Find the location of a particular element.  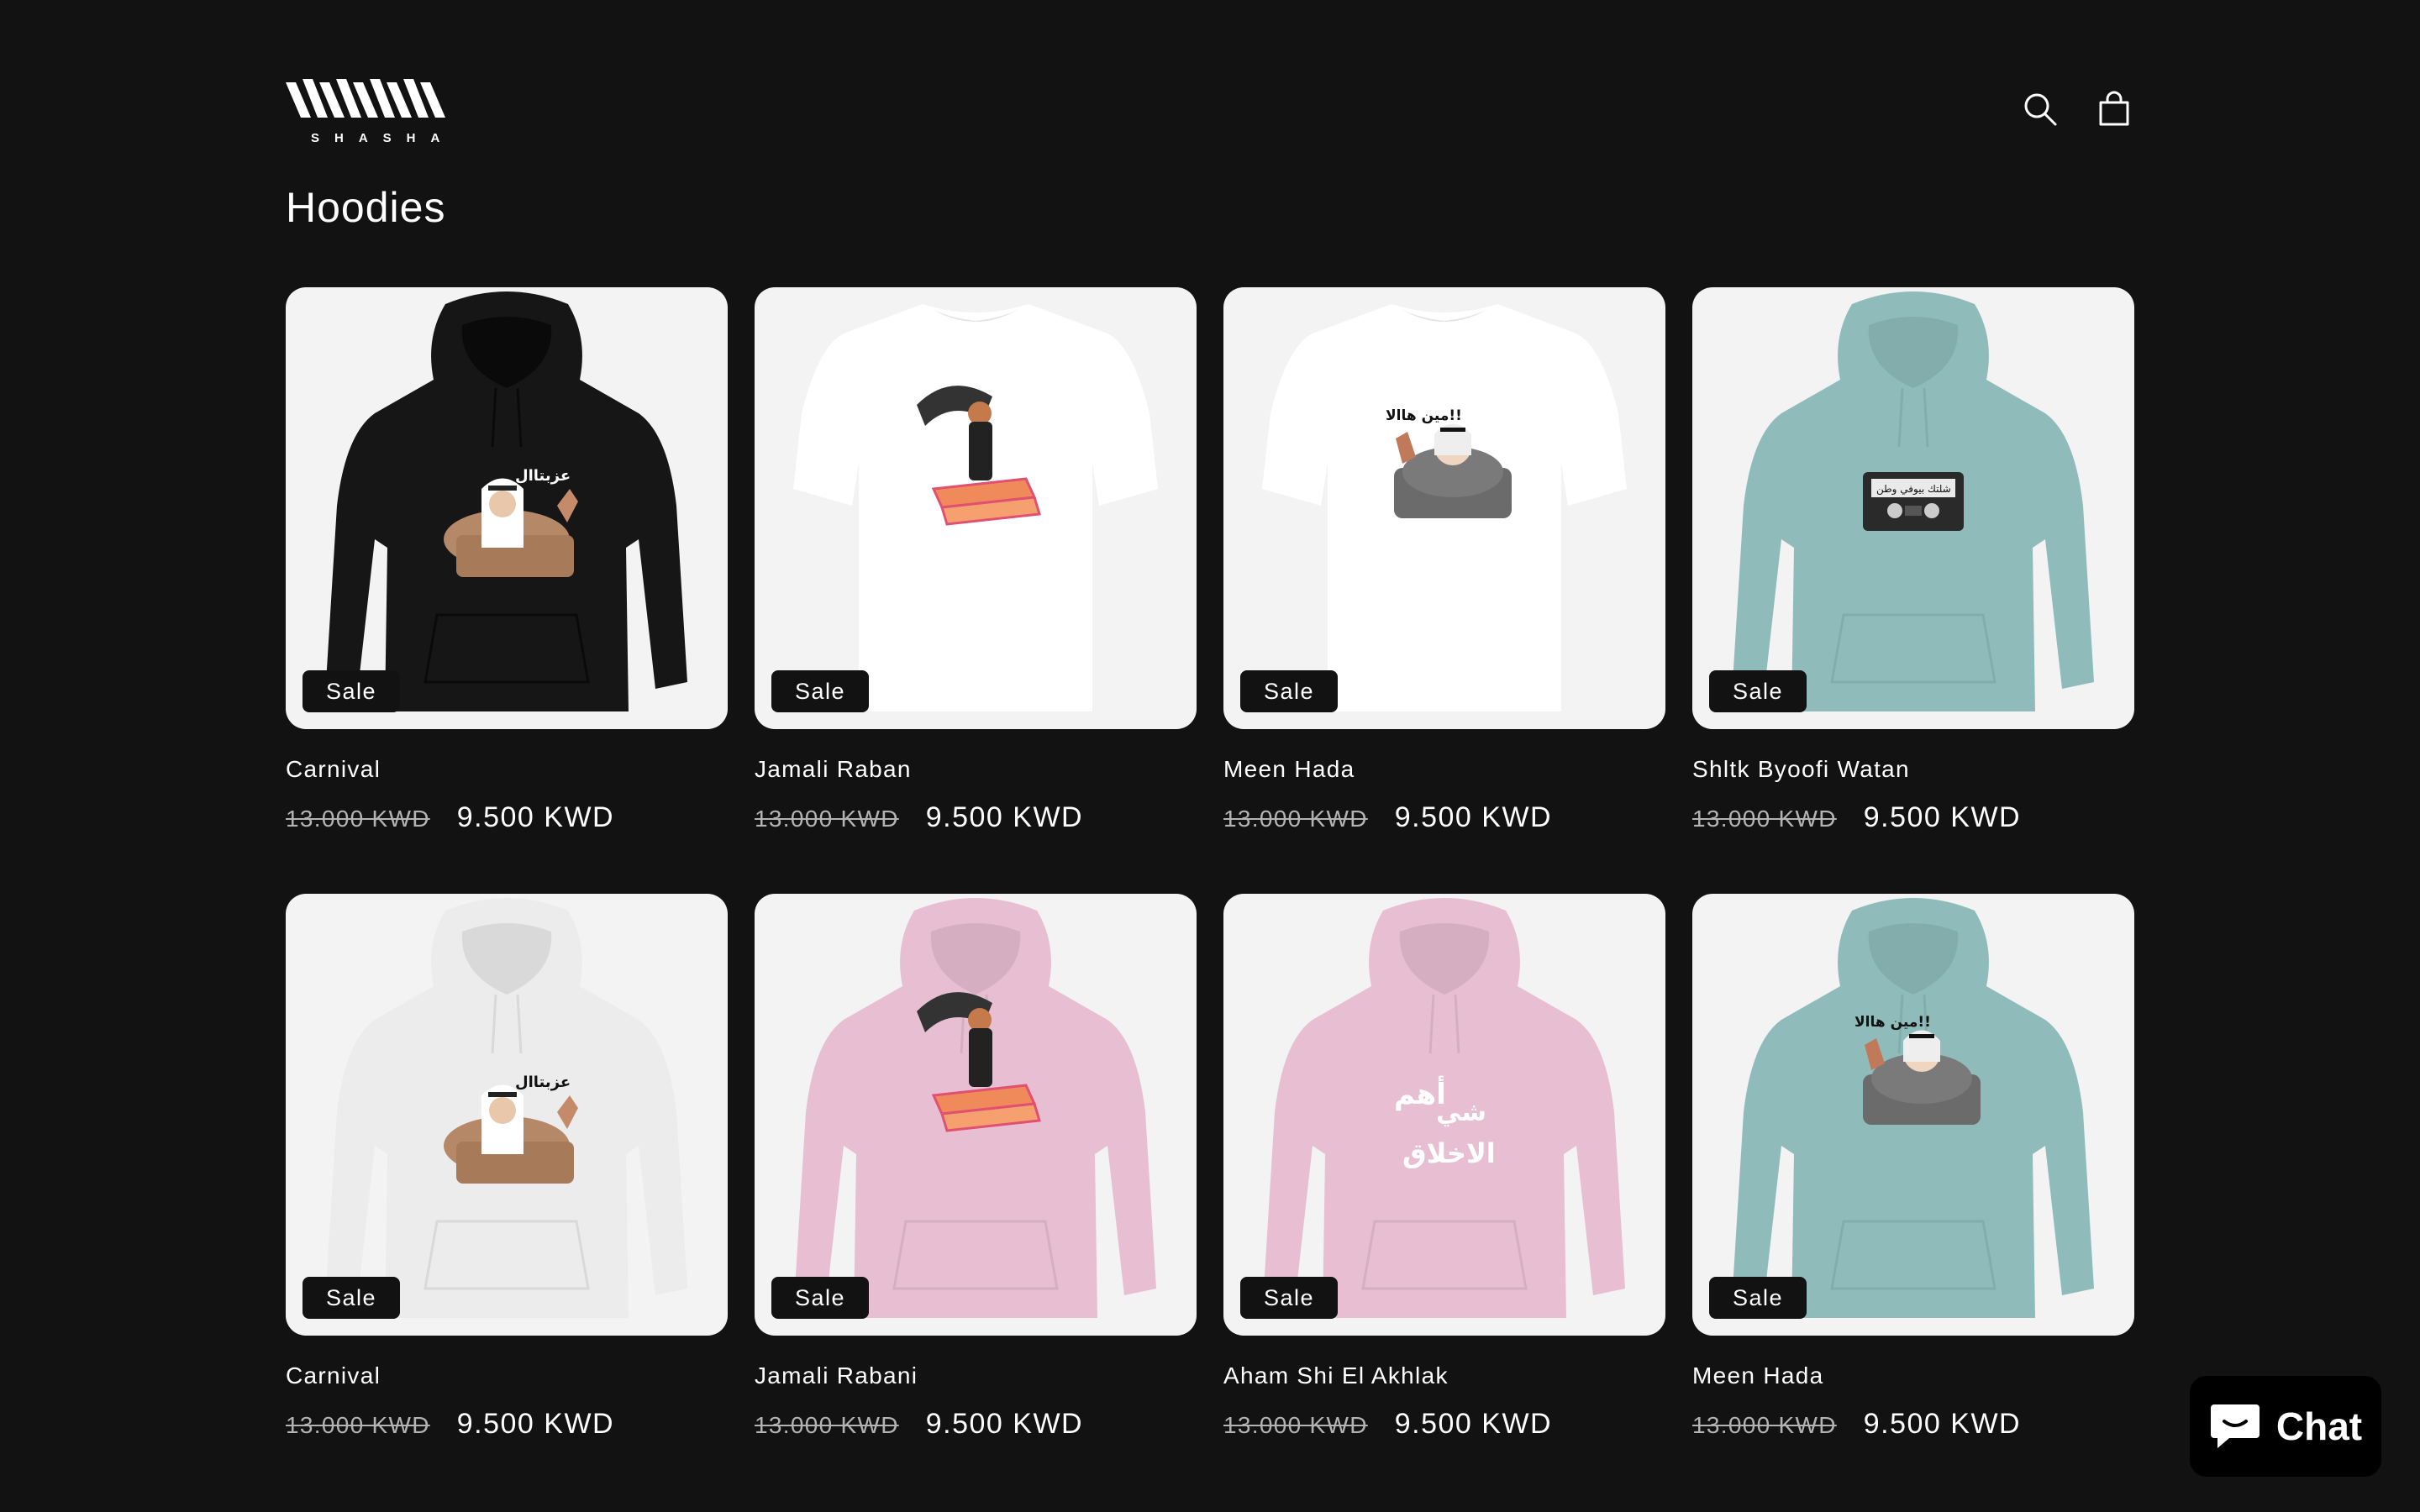

site-header: SHASHA is located at coordinates (1210, 113).